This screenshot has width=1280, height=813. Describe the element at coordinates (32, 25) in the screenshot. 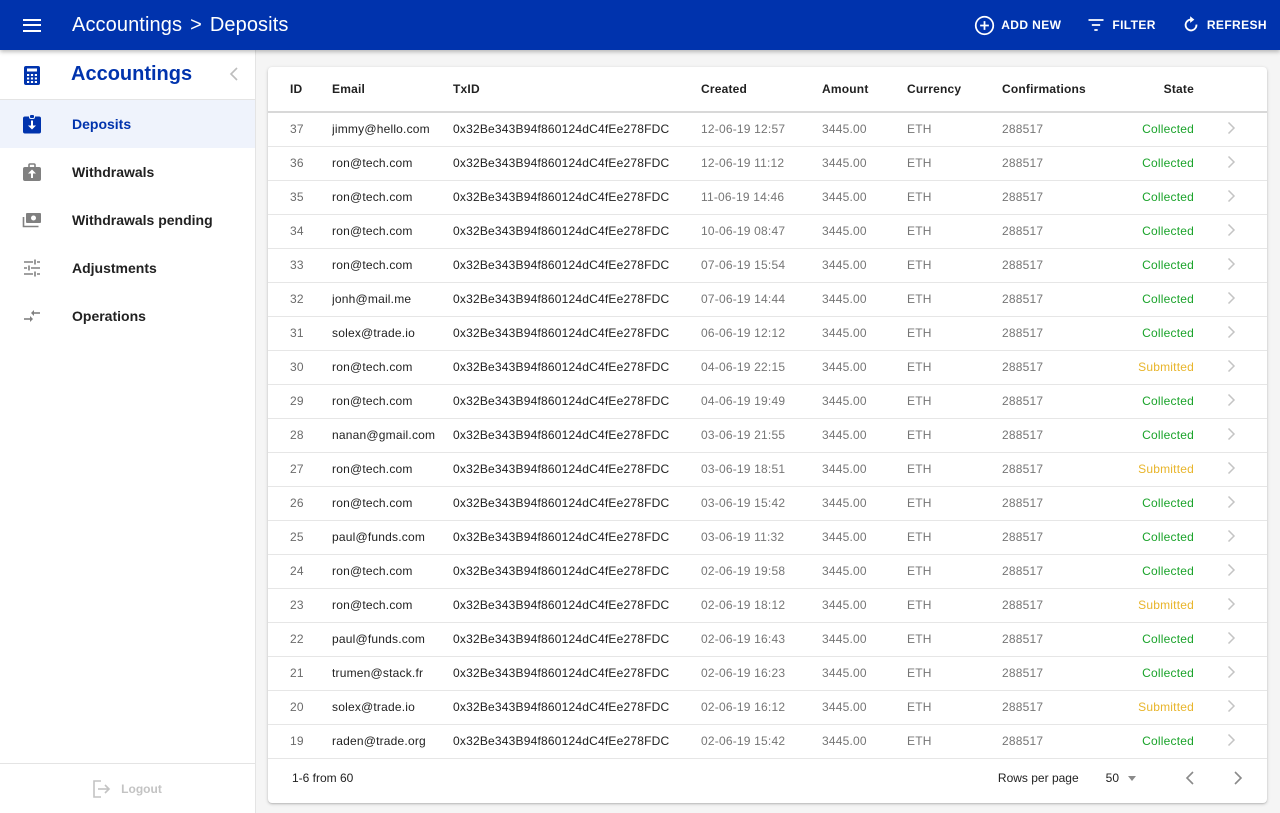

I see `menu-button` at that location.